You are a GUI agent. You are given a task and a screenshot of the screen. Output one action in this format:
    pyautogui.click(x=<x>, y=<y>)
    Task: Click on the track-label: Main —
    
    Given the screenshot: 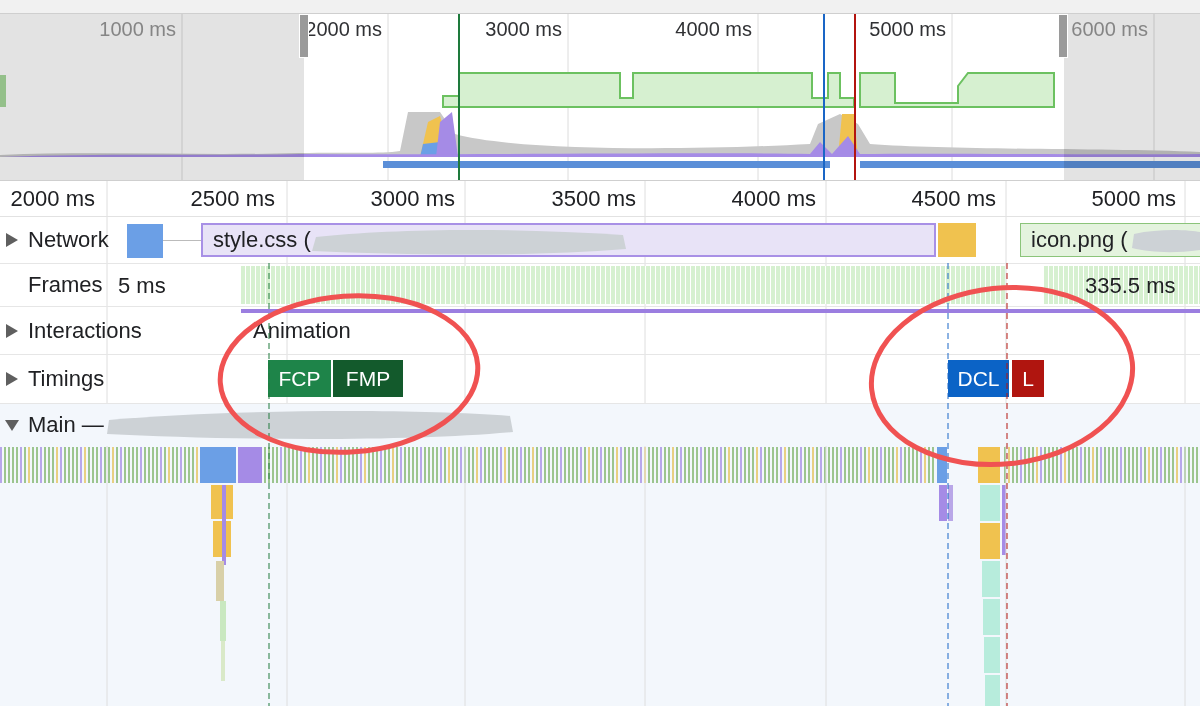 What is the action you would take?
    pyautogui.click(x=66, y=425)
    